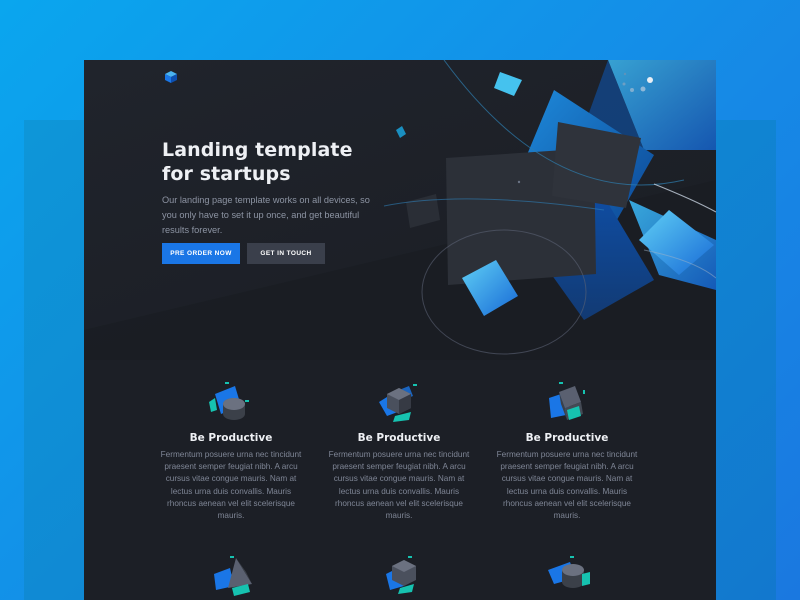 Image resolution: width=800 pixels, height=600 pixels. Describe the element at coordinates (567, 401) in the screenshot. I see `tilted-cube-icon` at that location.